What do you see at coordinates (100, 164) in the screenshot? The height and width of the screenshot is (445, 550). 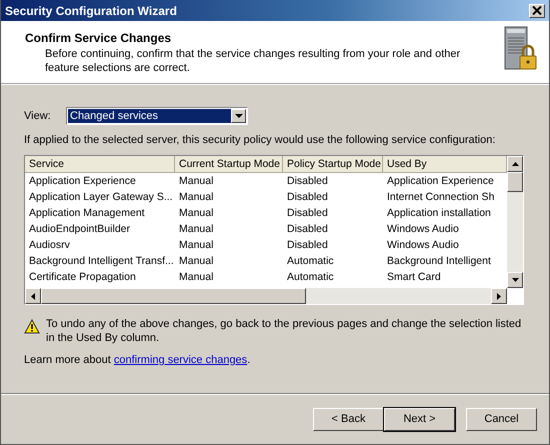 I see `column-header: Service` at bounding box center [100, 164].